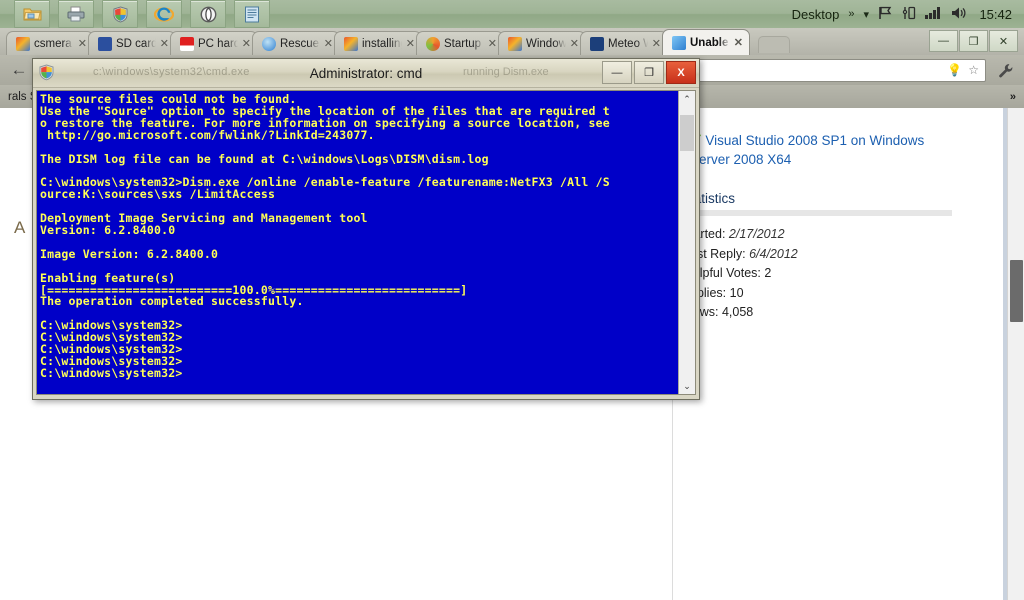 Image resolution: width=1024 pixels, height=600 pixels. I want to click on network-device-icon, so click(909, 14).